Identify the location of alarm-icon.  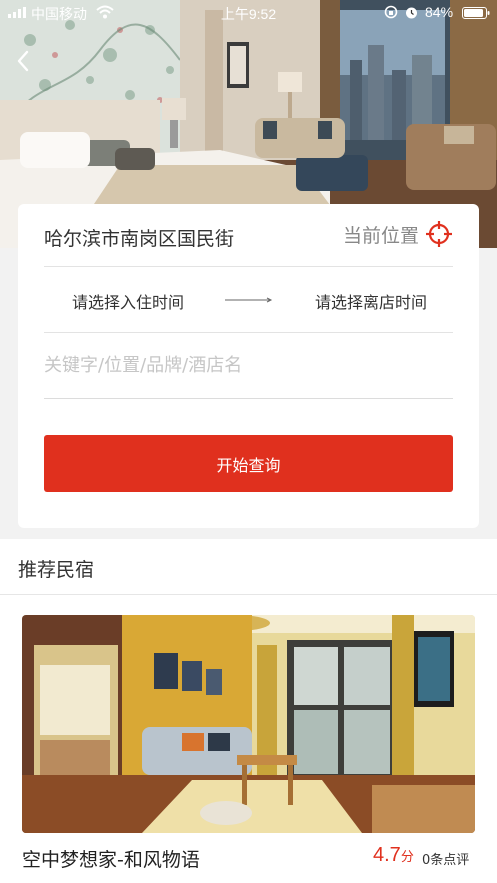
(411, 13).